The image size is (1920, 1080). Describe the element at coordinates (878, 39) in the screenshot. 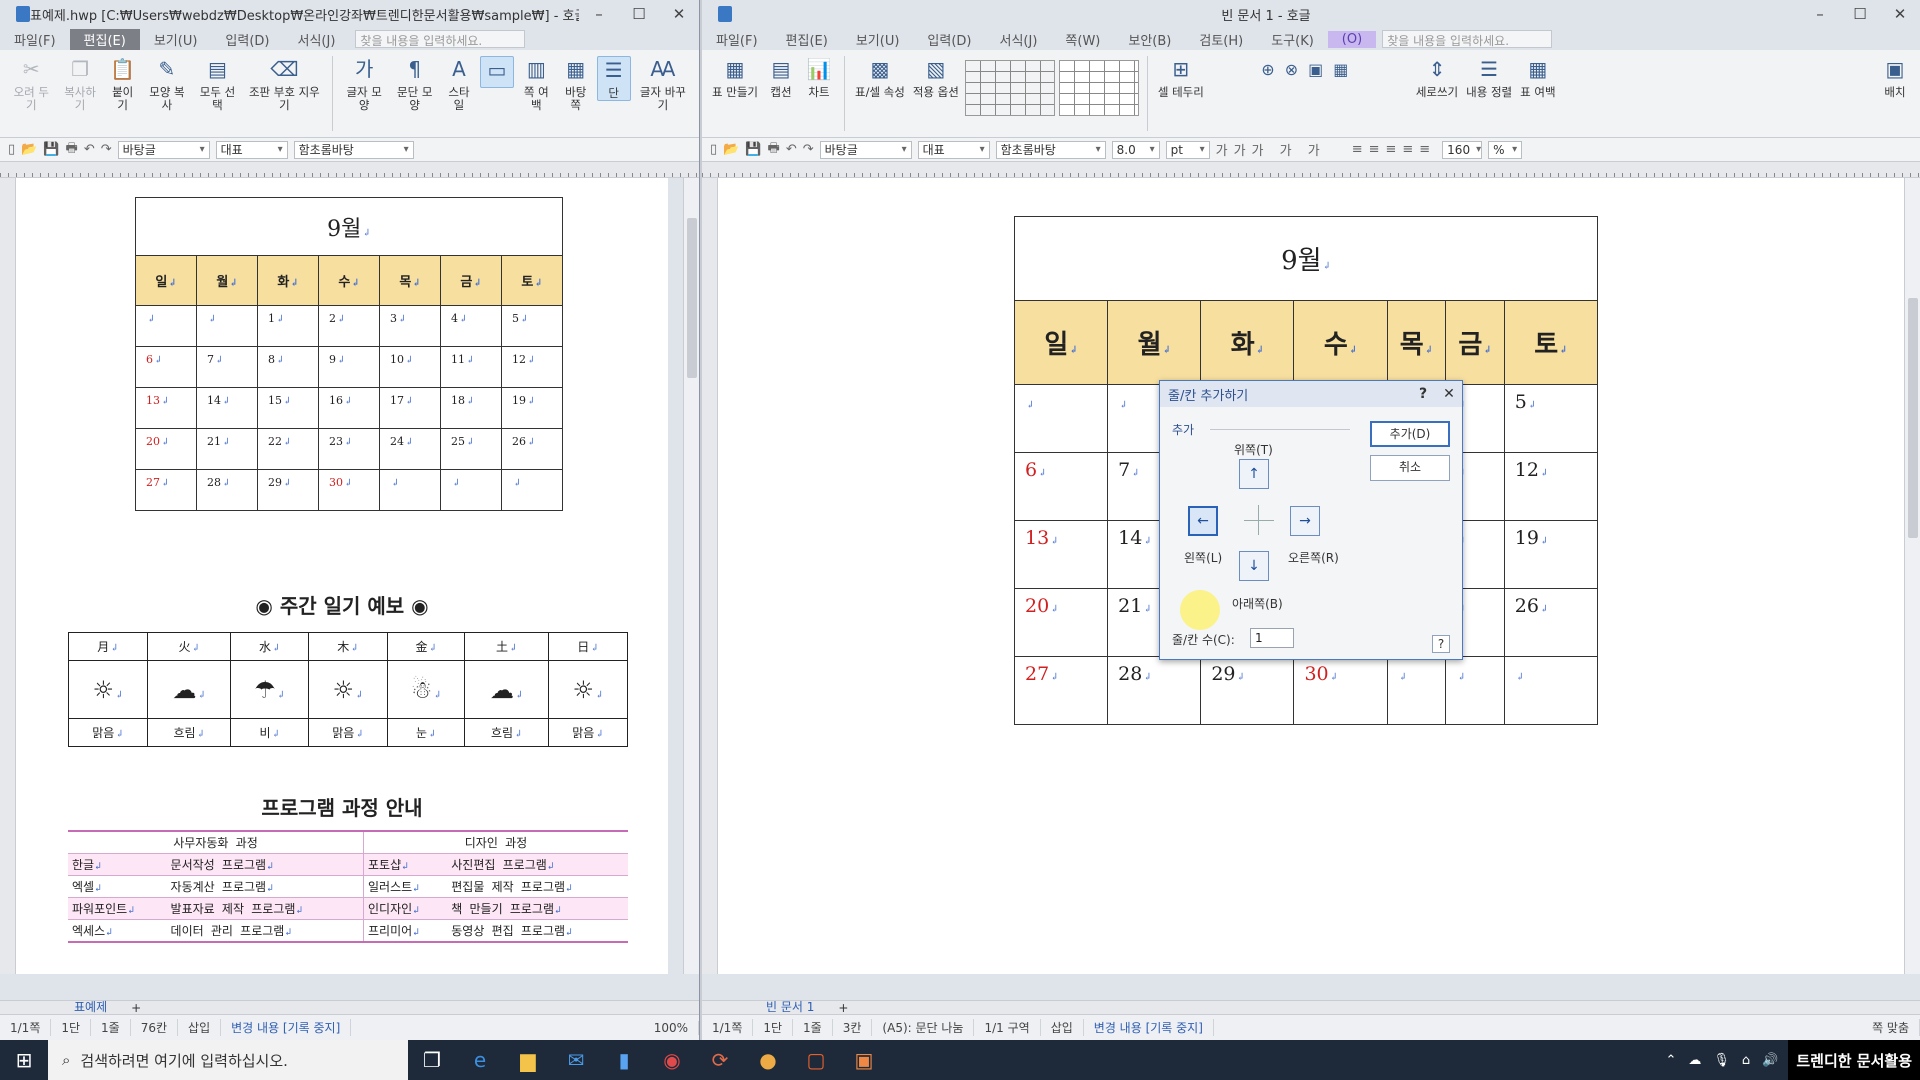

I see `menu-view: 보기(U)` at that location.